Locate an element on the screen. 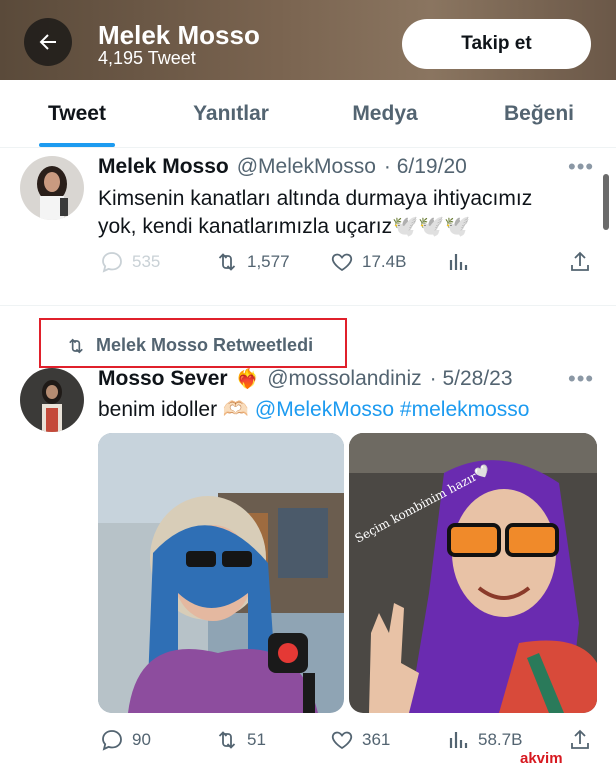  tab-media: Medya is located at coordinates (385, 113).